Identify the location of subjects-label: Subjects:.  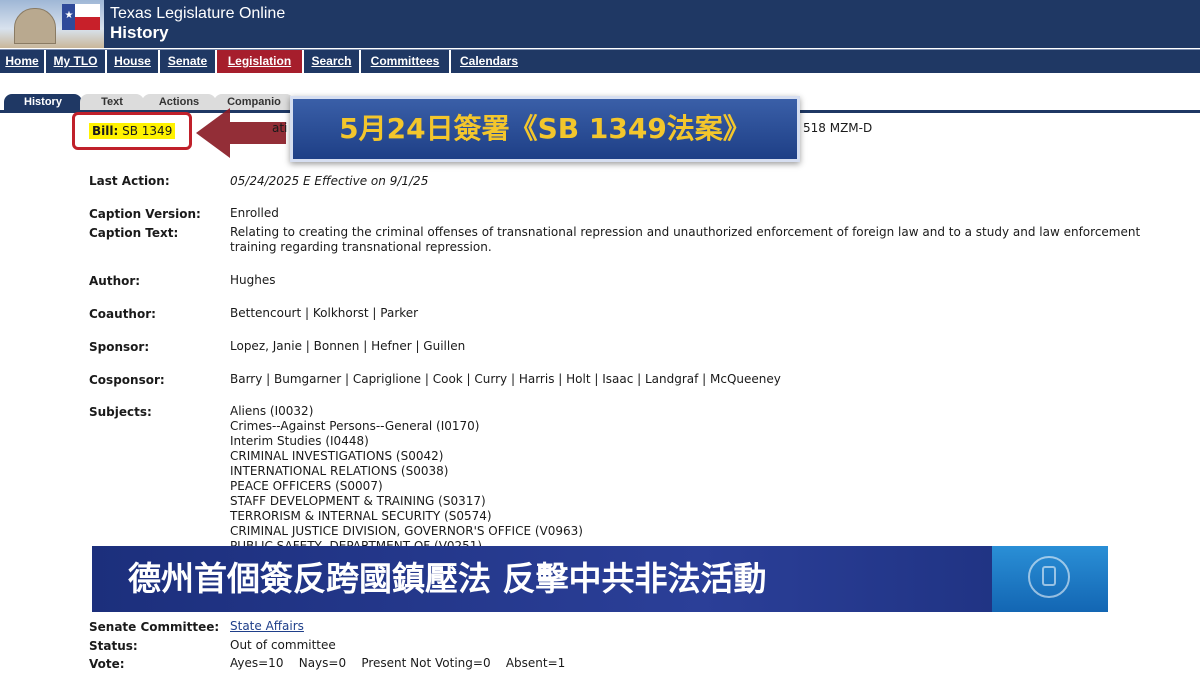
(120, 412).